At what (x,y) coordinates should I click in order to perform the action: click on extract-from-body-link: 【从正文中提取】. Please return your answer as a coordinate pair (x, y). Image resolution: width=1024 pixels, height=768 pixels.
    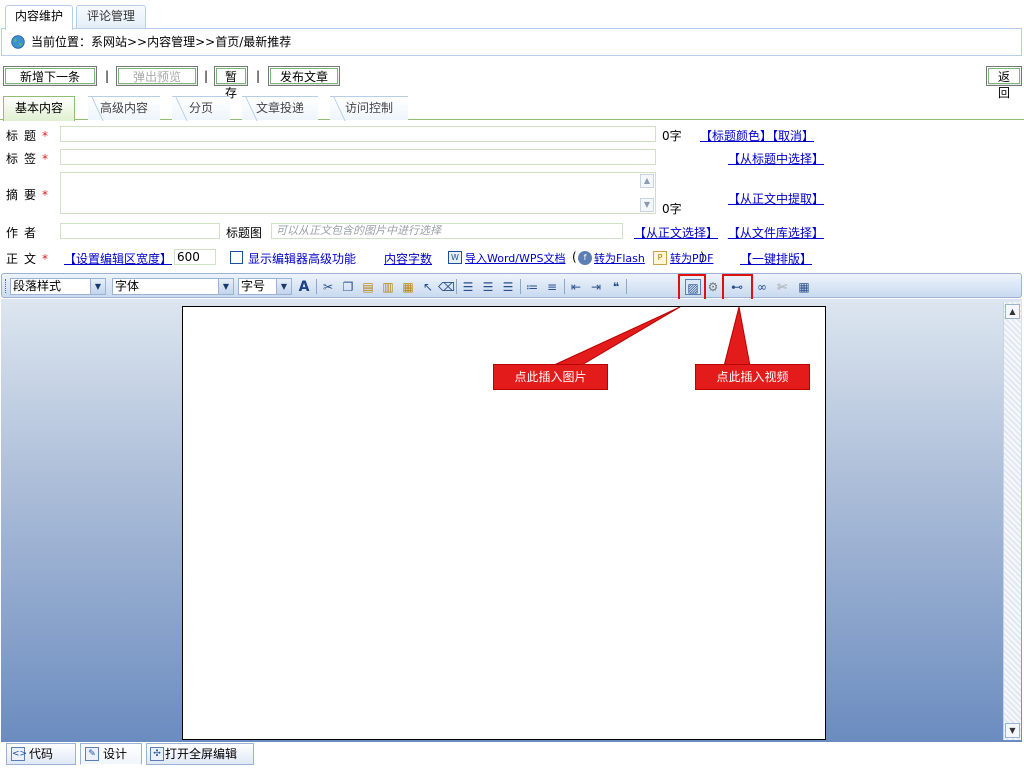
    Looking at the image, I should click on (776, 199).